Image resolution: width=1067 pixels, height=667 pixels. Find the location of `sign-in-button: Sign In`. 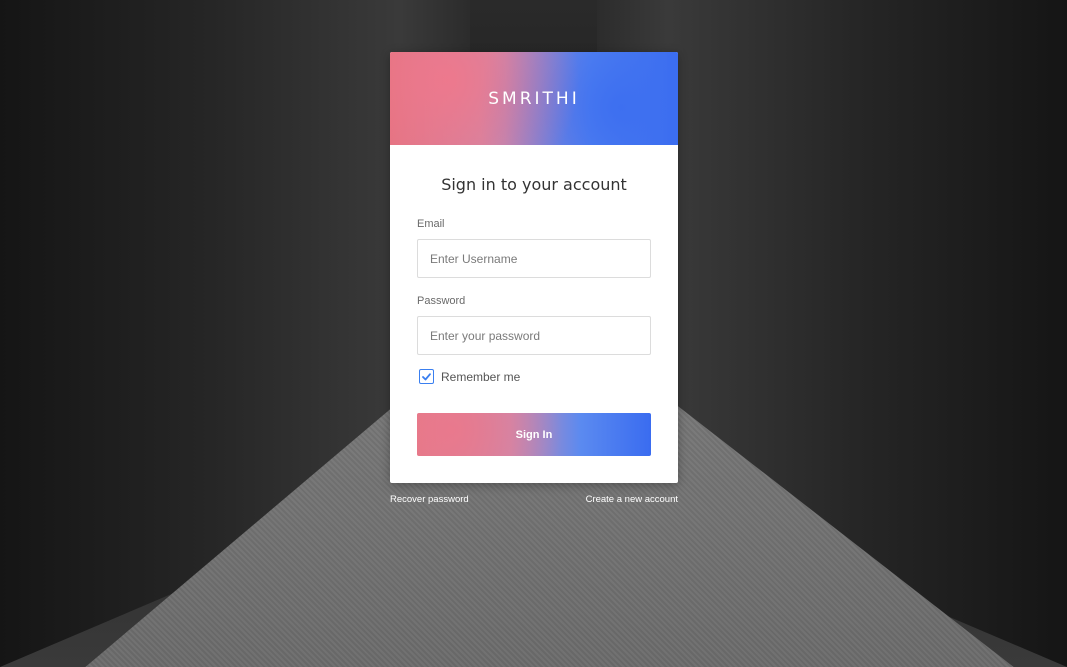

sign-in-button: Sign In is located at coordinates (534, 434).